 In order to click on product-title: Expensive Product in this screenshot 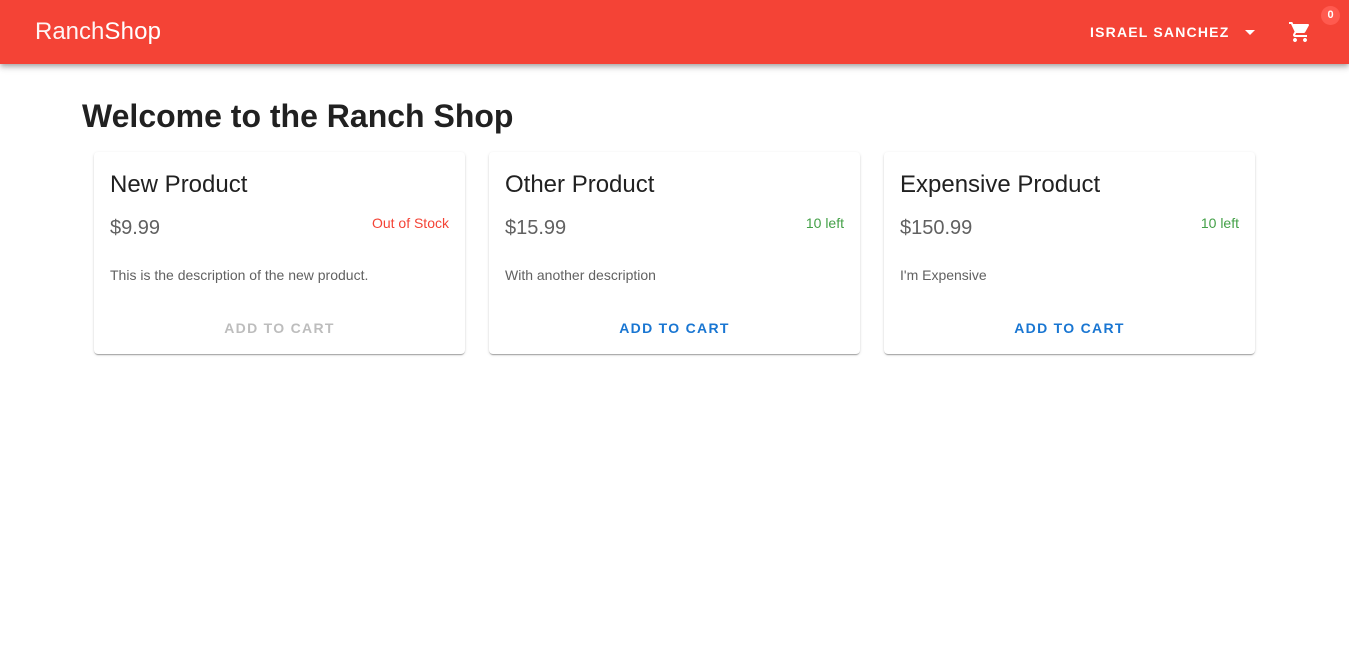, I will do `click(1000, 184)`.